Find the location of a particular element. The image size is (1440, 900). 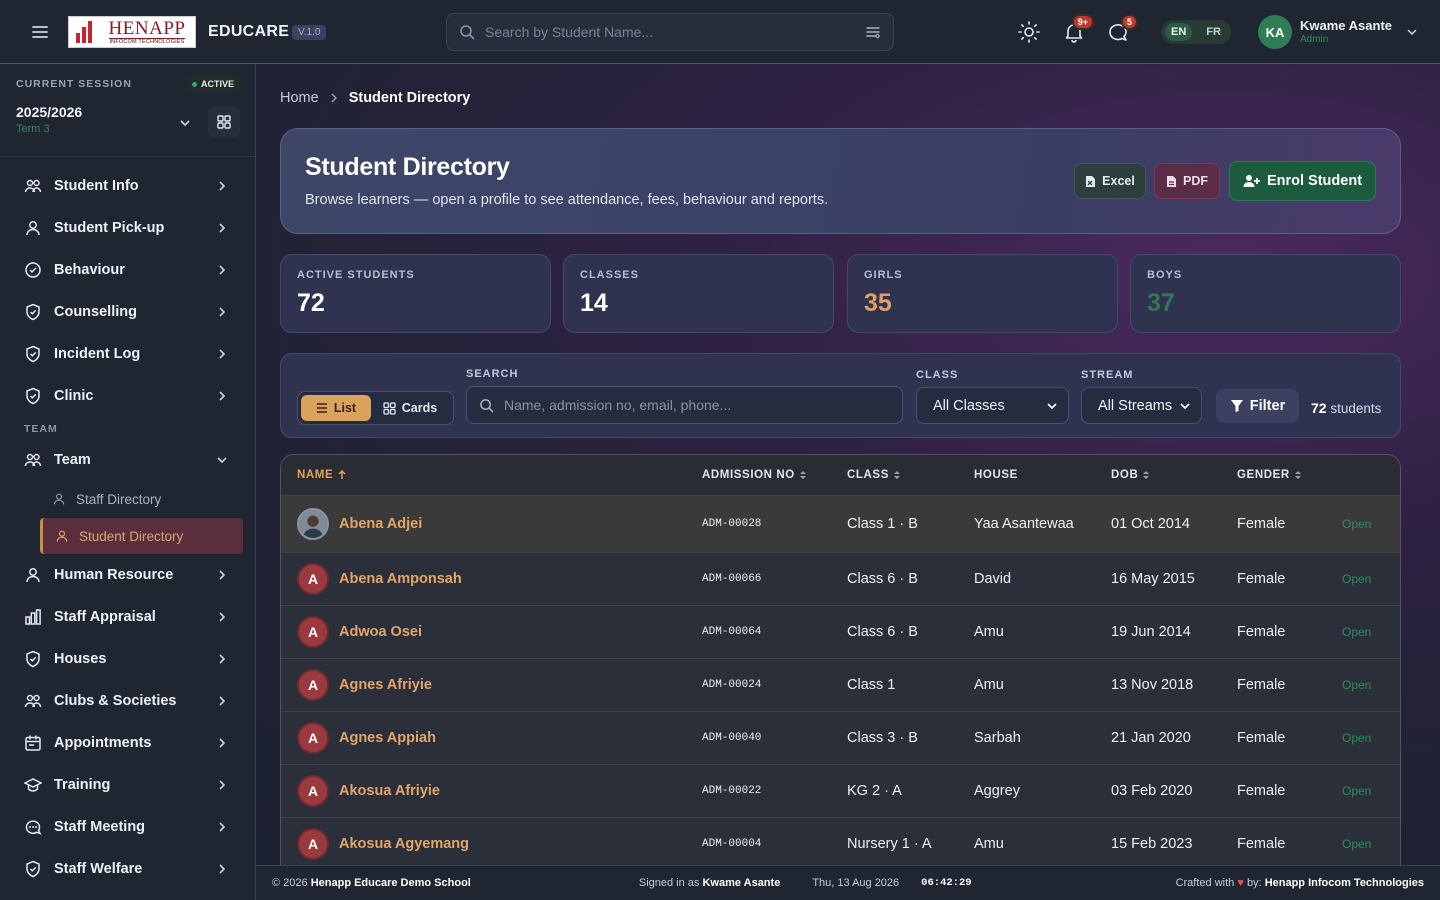

sidebar-item-student-pick-up: Student Pick-up is located at coordinates (127, 228).